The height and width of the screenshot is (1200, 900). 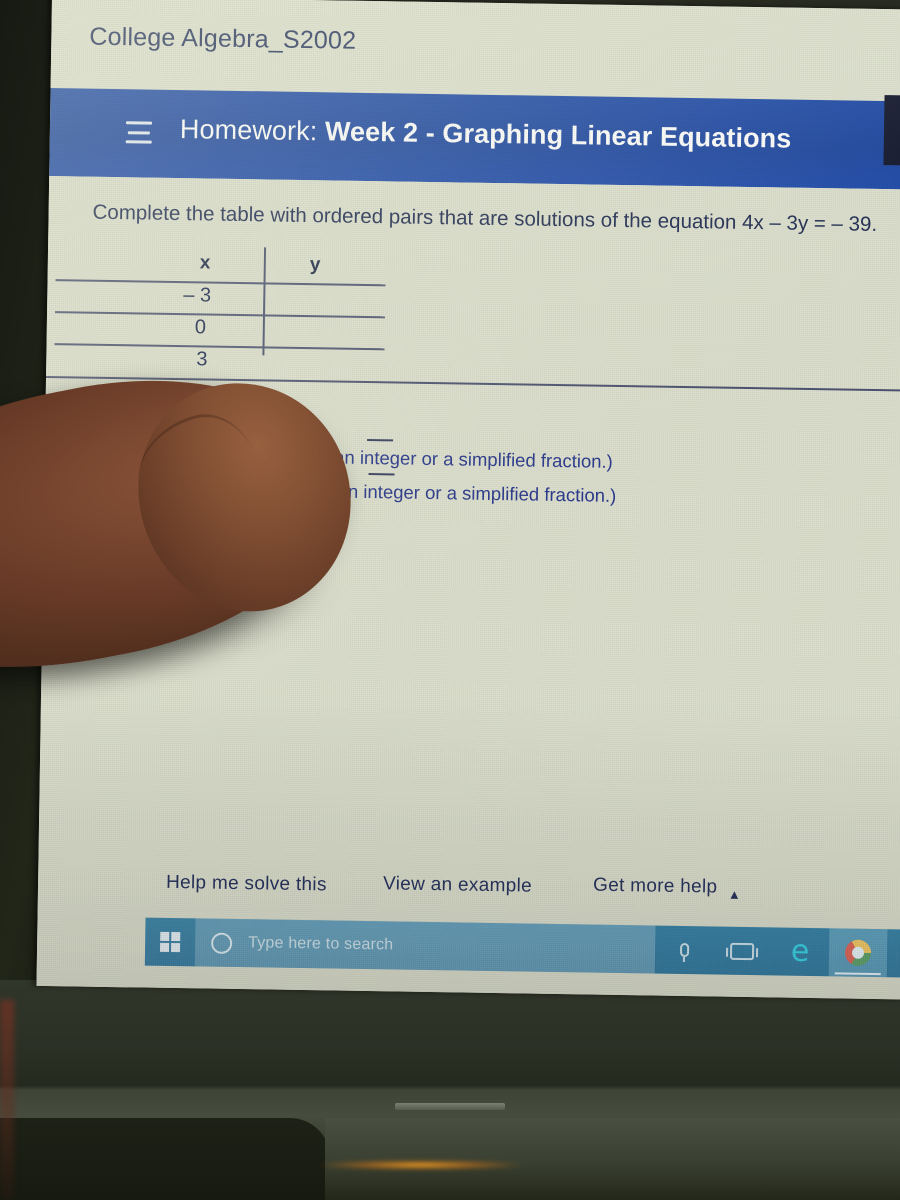 I want to click on file-explorer-icon, so click(x=893, y=953).